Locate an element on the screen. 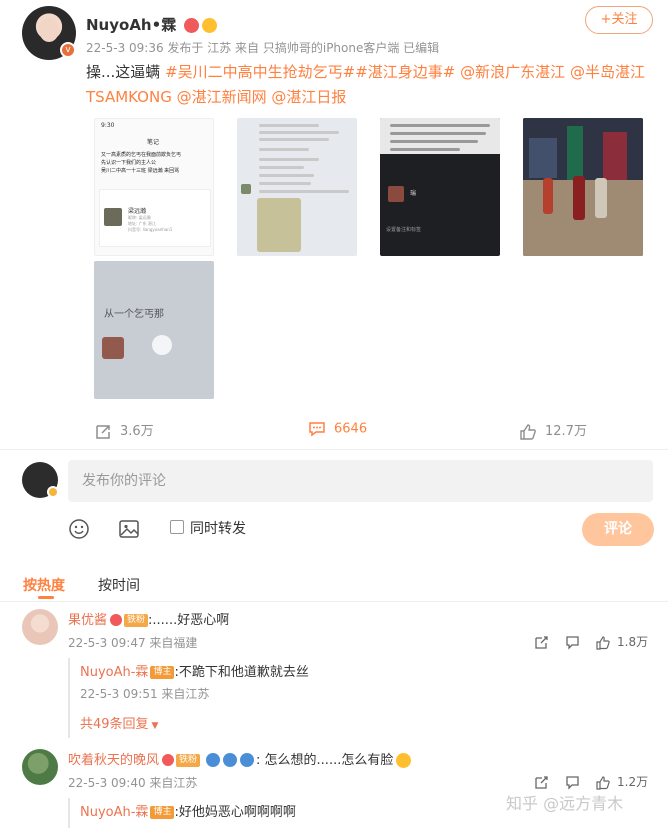 The width and height of the screenshot is (668, 828). tab-sort-by-hot: 按热度 is located at coordinates (44, 585).